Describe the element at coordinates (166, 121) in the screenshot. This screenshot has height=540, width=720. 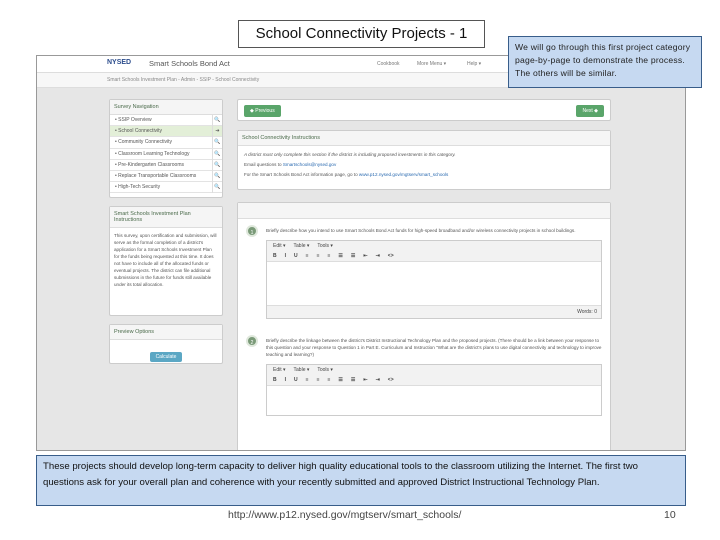
I see `sidebar-item: • SSIP Overview 🔍` at that location.